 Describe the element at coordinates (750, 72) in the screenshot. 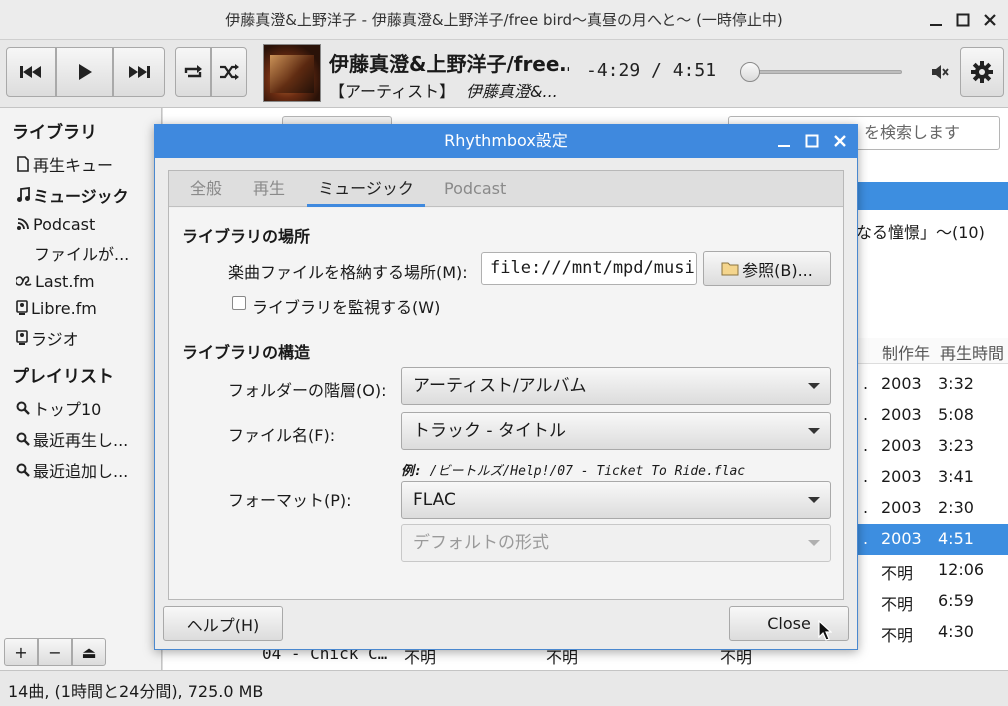

I see `seek-slider-handle` at that location.